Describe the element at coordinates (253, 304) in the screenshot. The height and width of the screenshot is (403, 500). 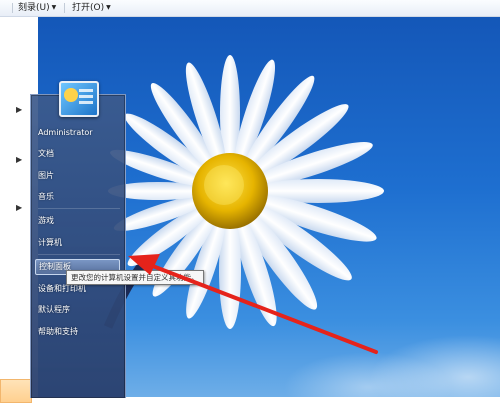
I see `annotation-arrow-icon` at that location.